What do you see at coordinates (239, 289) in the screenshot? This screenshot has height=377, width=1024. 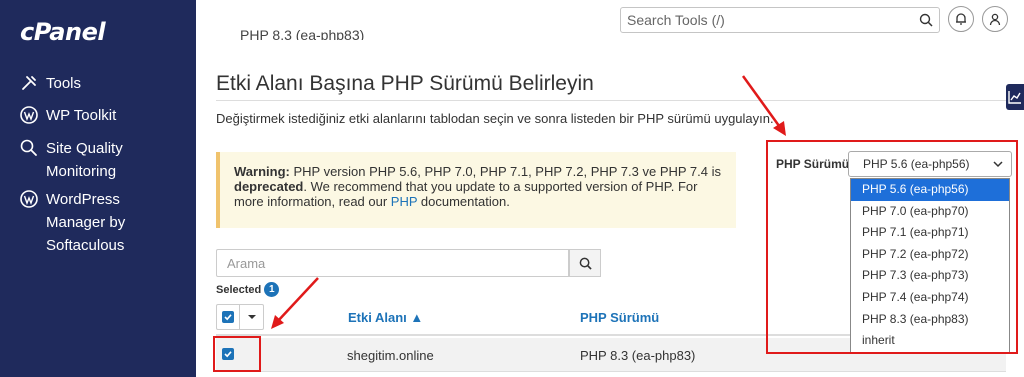 I see `selected-label: Selected` at bounding box center [239, 289].